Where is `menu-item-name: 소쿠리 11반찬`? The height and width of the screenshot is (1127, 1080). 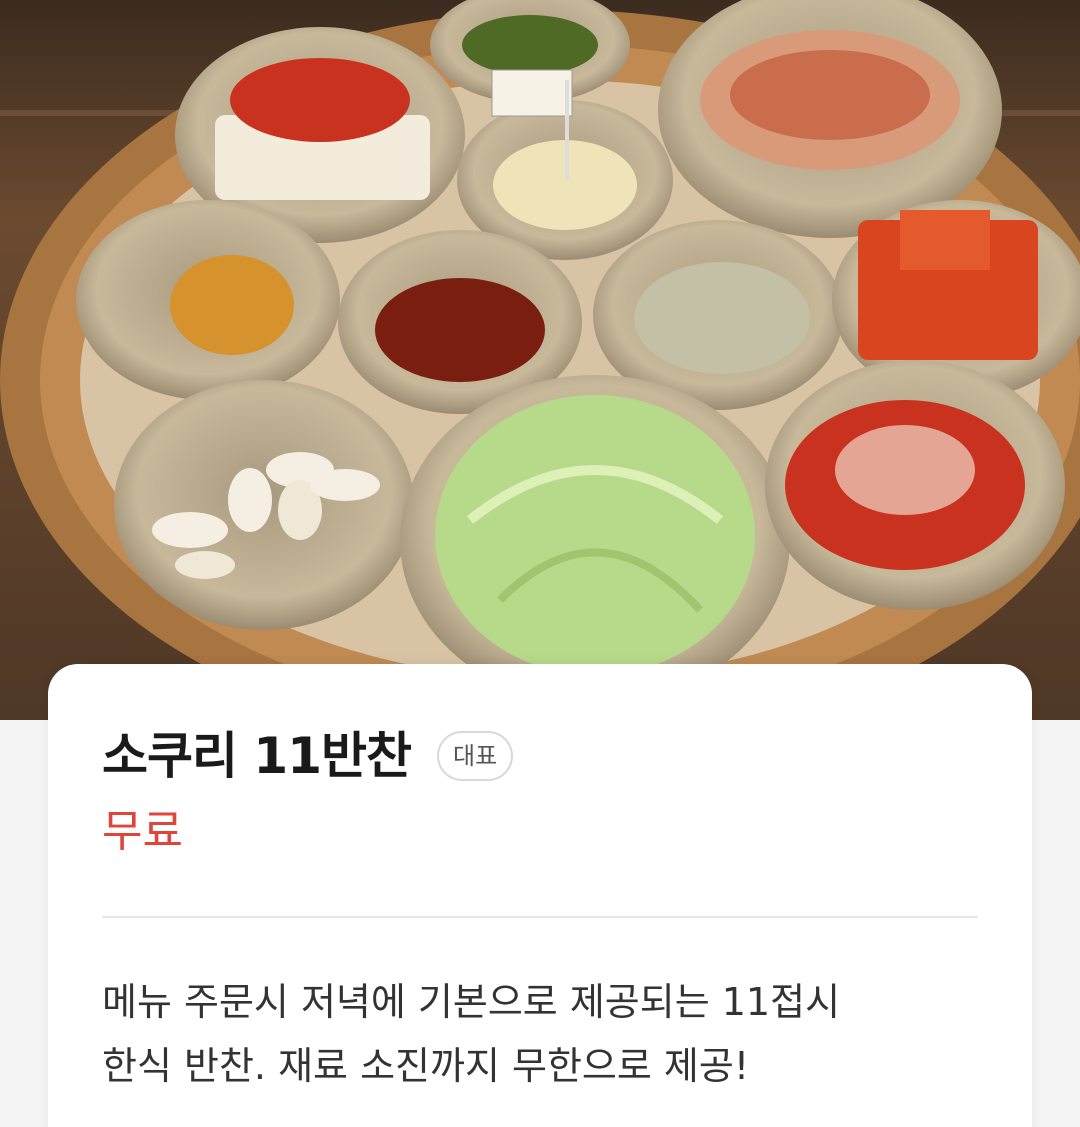
menu-item-name: 소쿠리 11반찬 is located at coordinates (257, 756).